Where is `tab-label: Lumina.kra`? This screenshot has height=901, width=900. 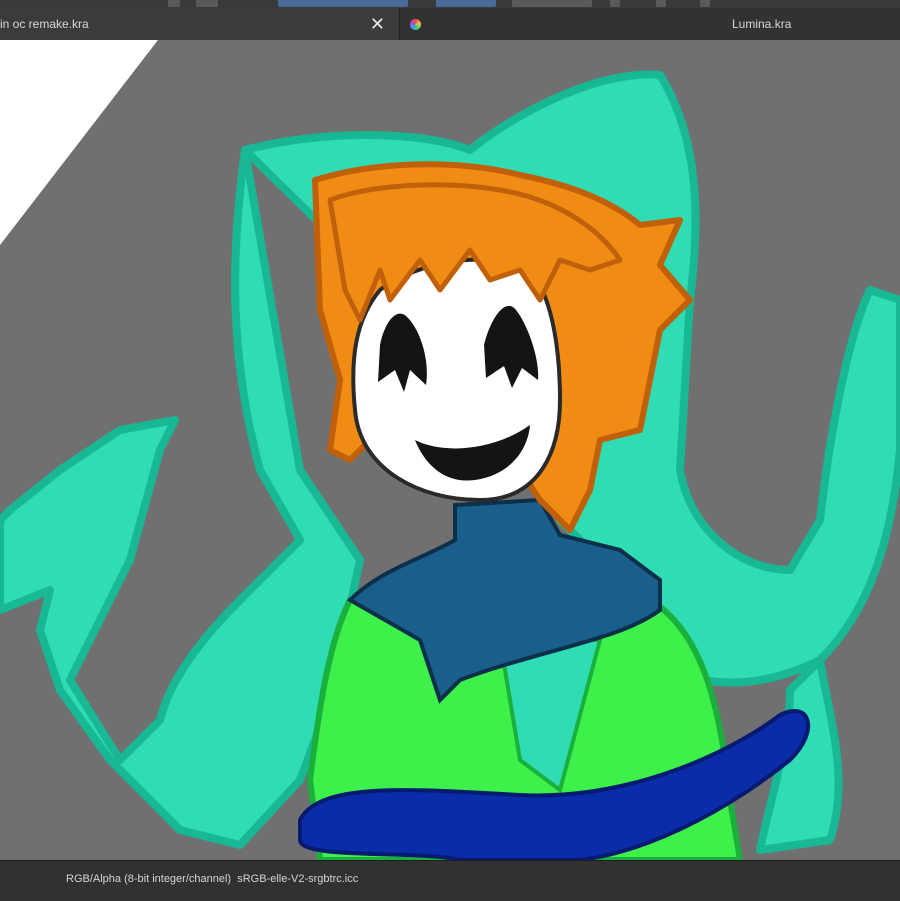
tab-label: Lumina.kra is located at coordinates (762, 24).